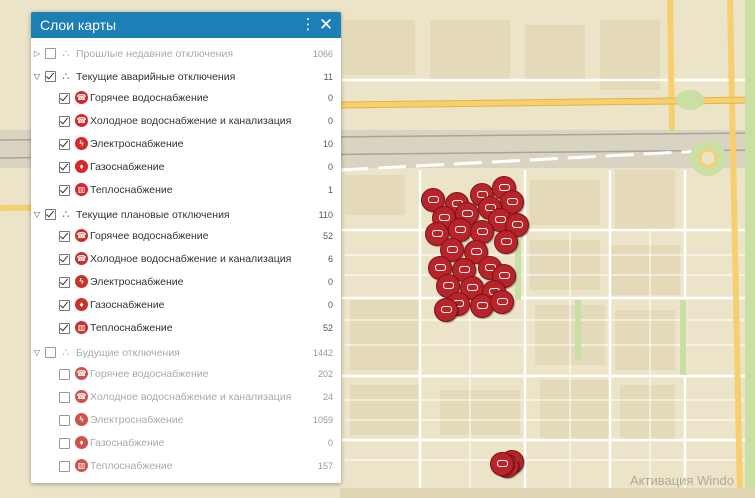  Describe the element at coordinates (186, 53) in the screenshot. I see `layer-group: ▷ ∴ Прошлые недавние отключения 1066` at that location.